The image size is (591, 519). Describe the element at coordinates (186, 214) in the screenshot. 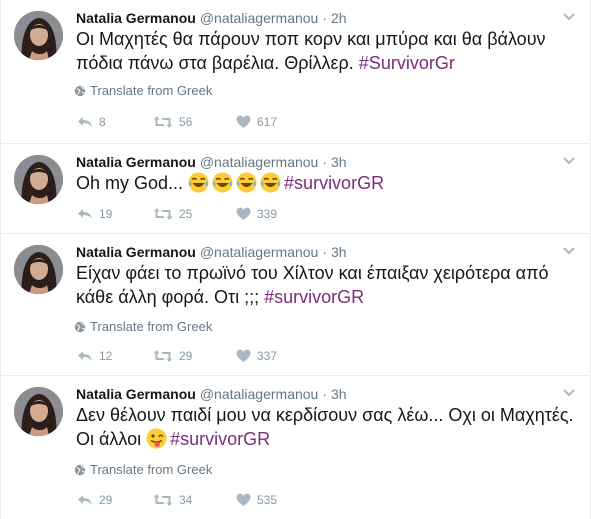

I see `retweet-count: 25` at that location.